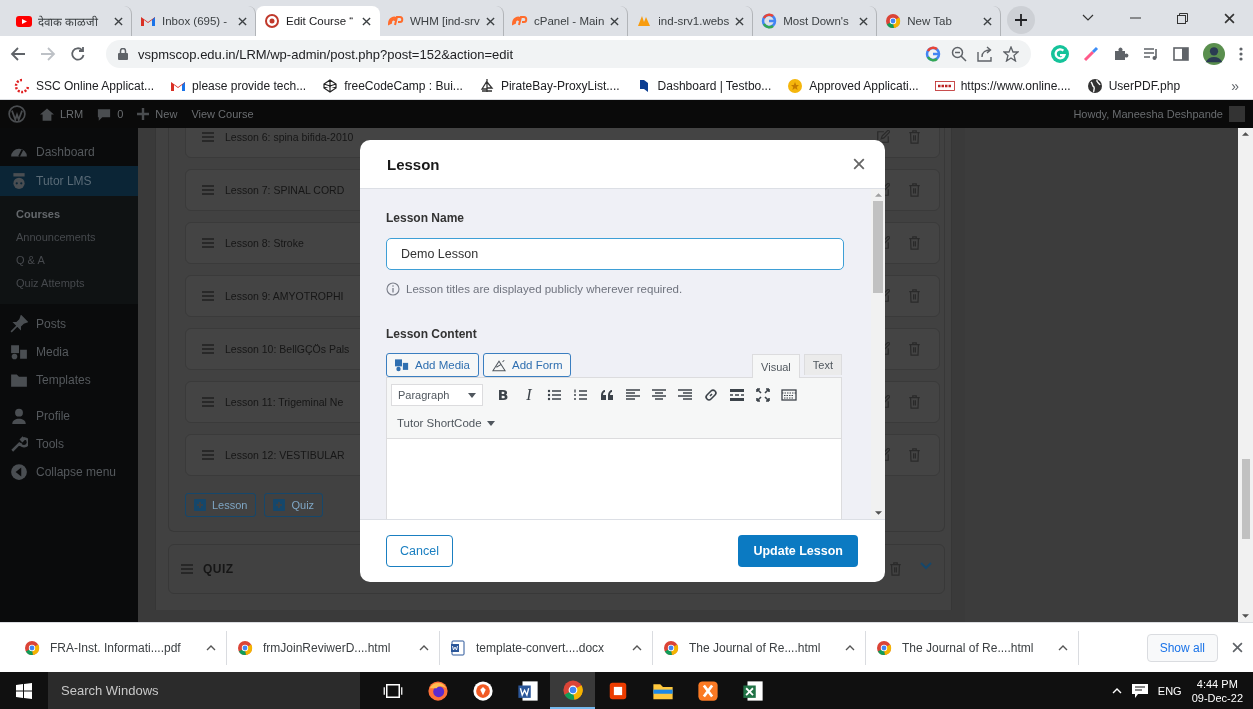 Image resolution: width=1253 pixels, height=709 pixels. What do you see at coordinates (776, 366) in the screenshot?
I see `editor-tab: Visual` at bounding box center [776, 366].